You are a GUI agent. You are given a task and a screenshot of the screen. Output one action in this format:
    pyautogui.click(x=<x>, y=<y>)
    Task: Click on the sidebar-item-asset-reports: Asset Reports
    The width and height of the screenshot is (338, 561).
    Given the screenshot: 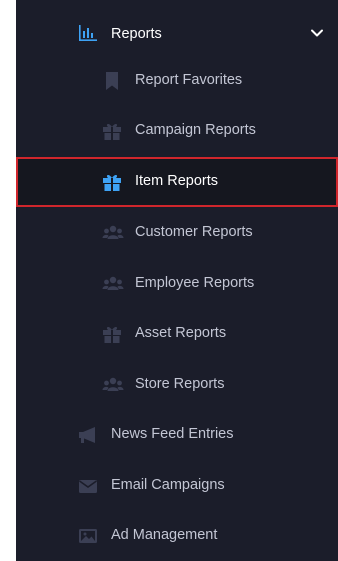 What is the action you would take?
    pyautogui.click(x=177, y=334)
    